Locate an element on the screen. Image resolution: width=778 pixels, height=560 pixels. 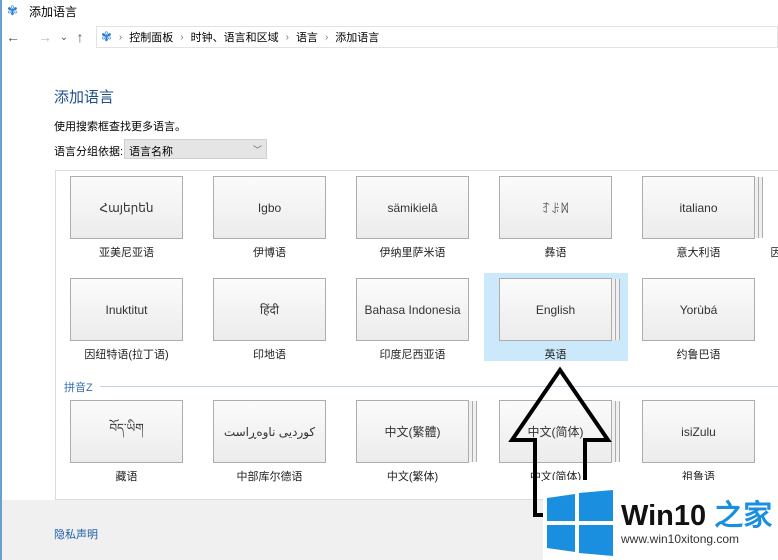
watermark-url: www.win10xitong.com is located at coordinates (680, 539).